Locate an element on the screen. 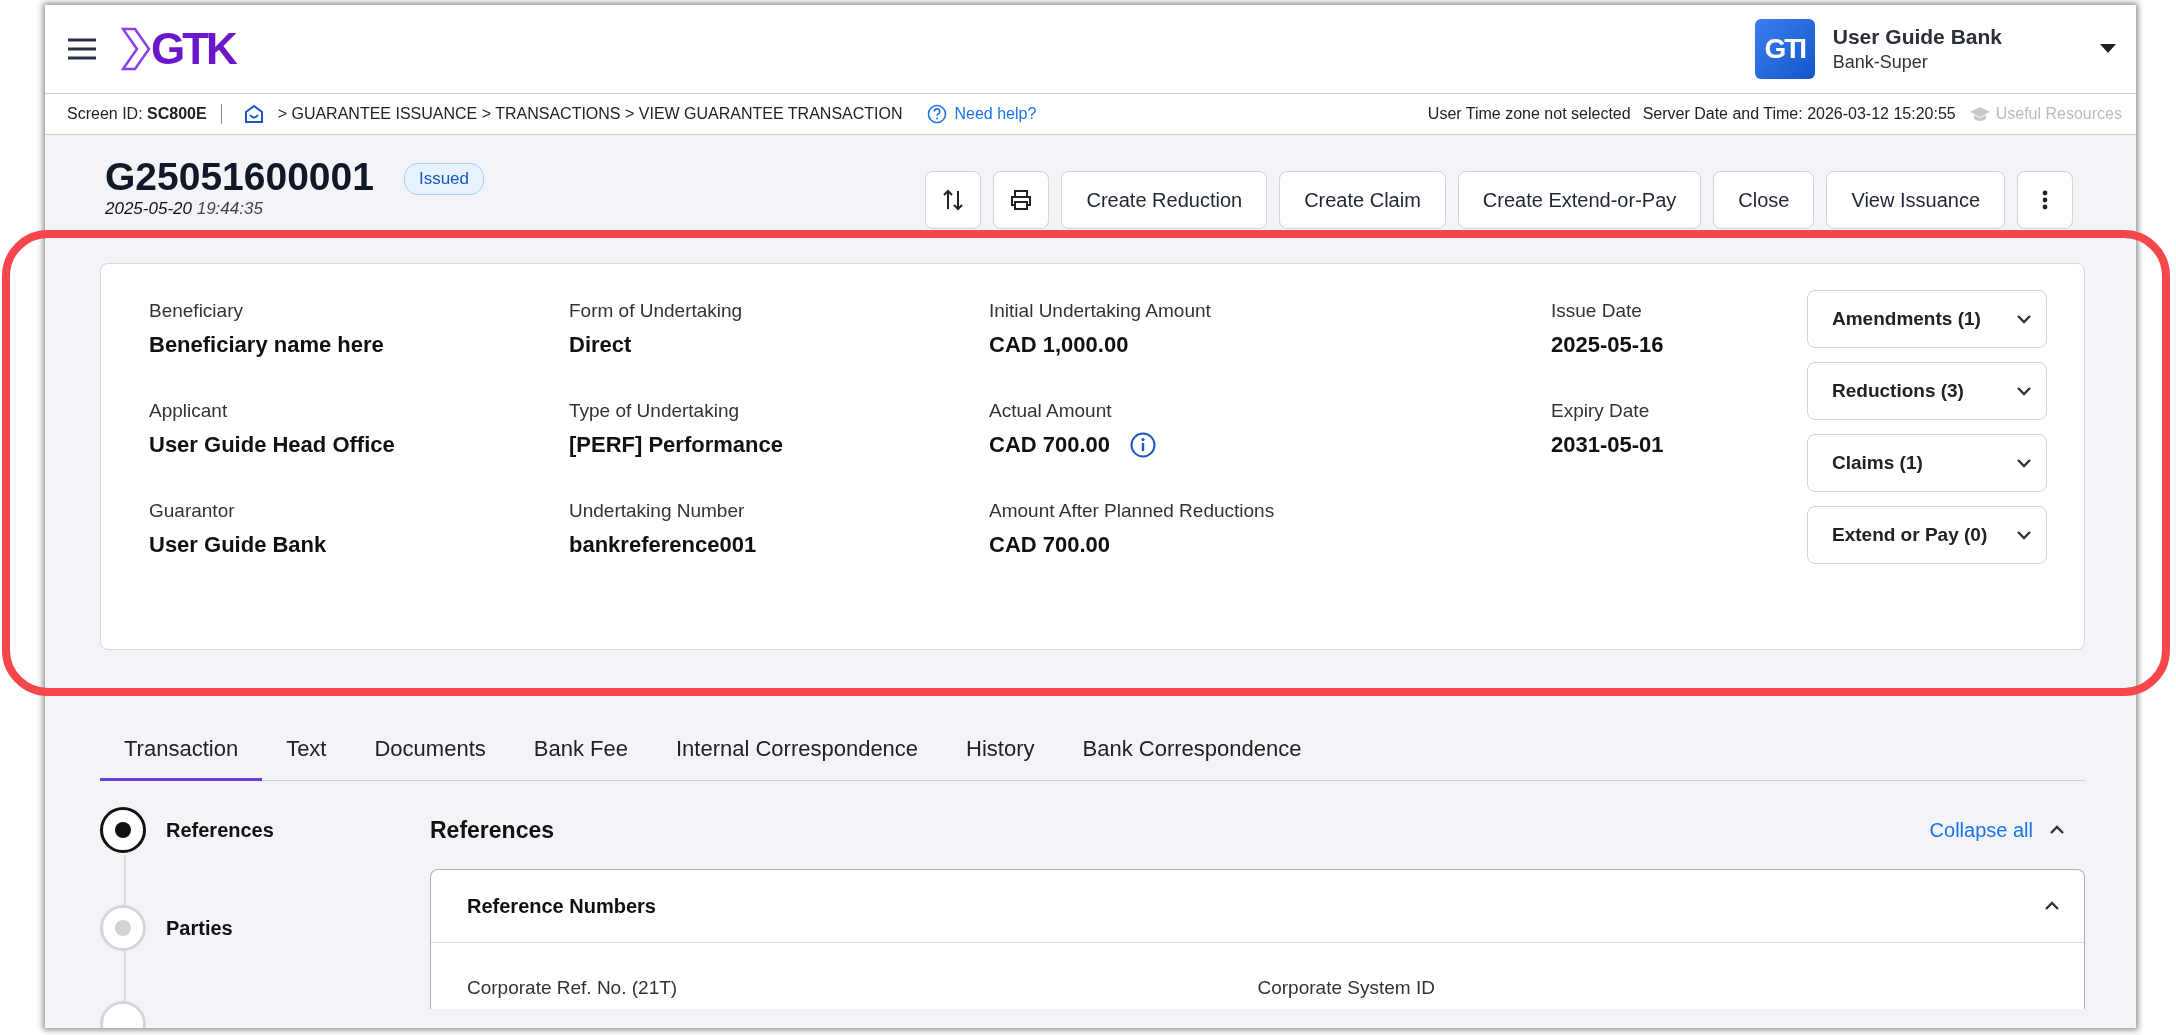 This screenshot has width=2176, height=1035. field-label: Expiry Date is located at coordinates (1601, 411).